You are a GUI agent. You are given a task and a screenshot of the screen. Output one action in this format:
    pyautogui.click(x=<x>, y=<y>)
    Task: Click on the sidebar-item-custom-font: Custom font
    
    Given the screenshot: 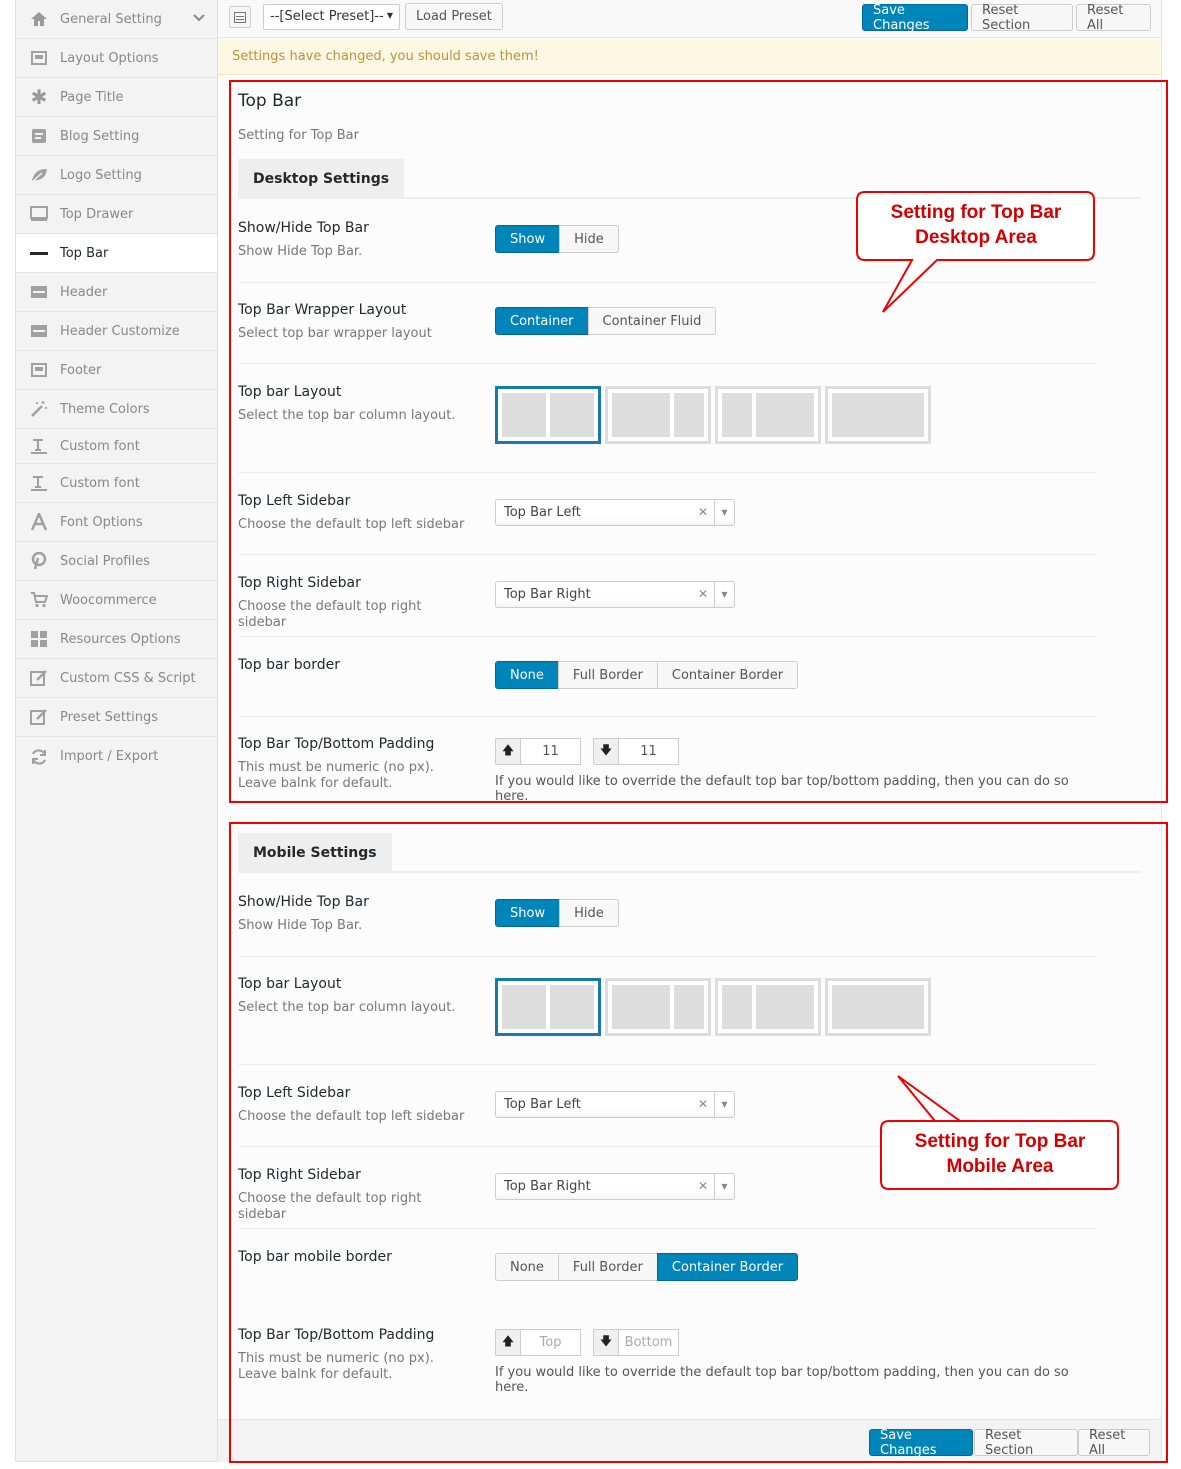 What is the action you would take?
    pyautogui.click(x=116, y=446)
    